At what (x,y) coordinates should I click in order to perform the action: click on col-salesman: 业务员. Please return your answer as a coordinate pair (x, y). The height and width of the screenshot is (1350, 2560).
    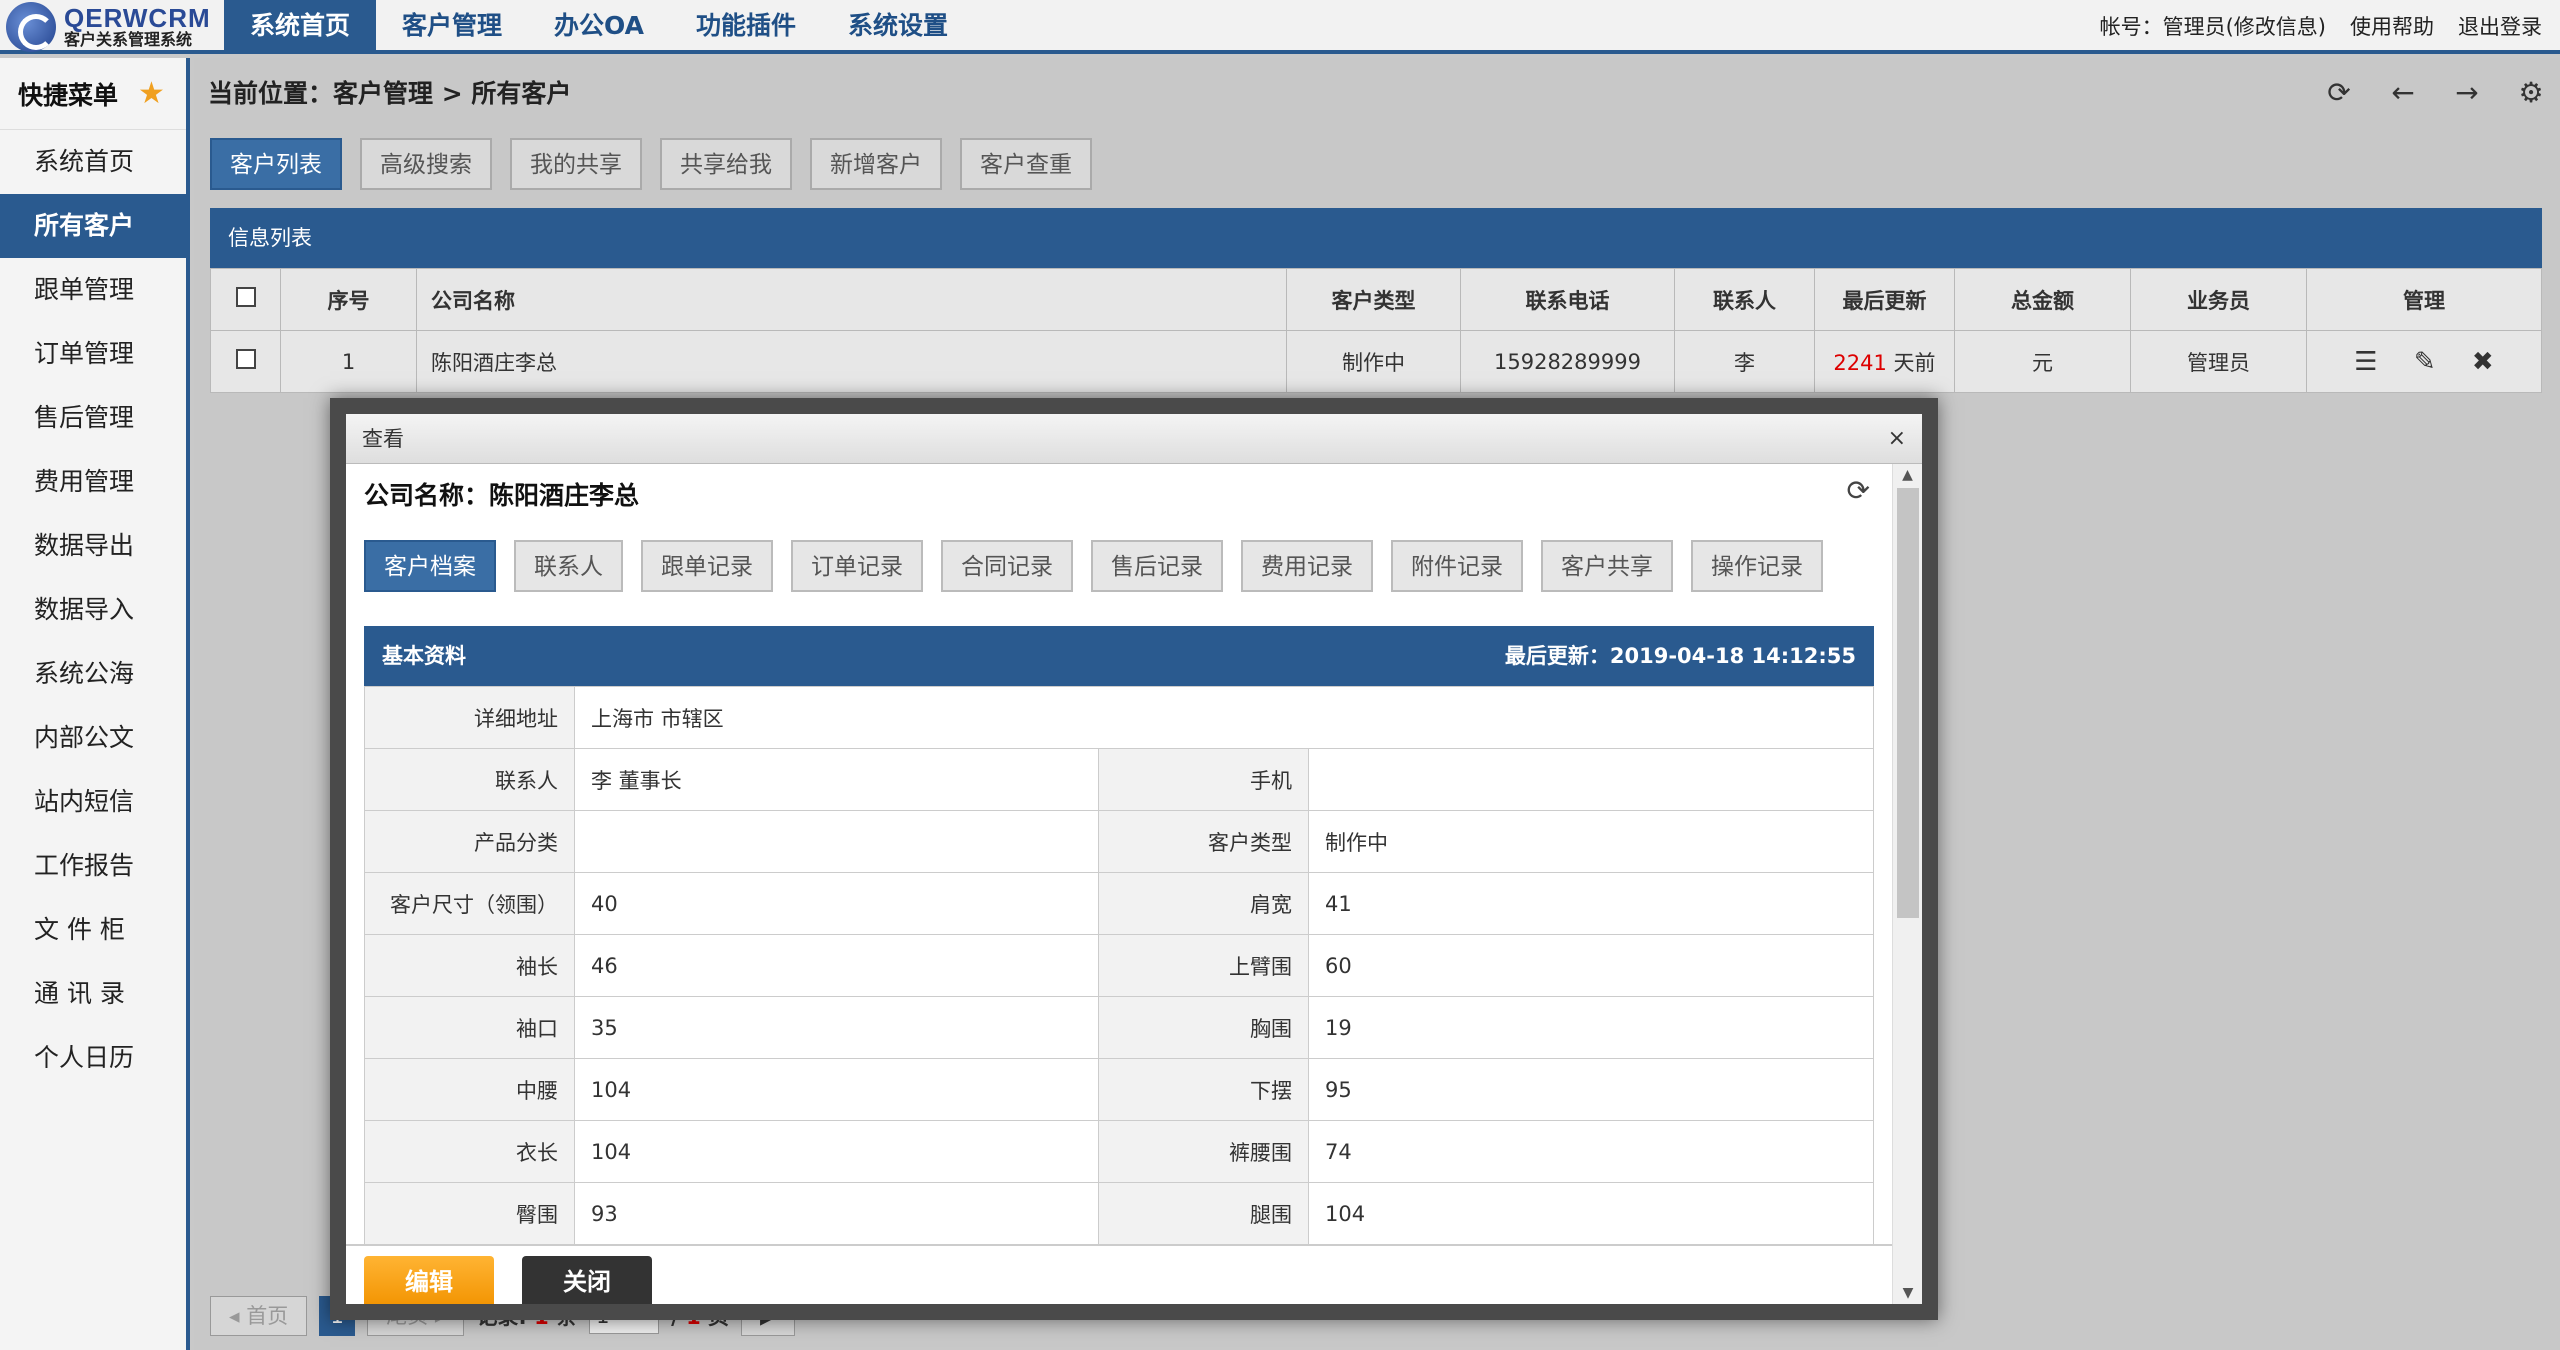
    Looking at the image, I should click on (2218, 299).